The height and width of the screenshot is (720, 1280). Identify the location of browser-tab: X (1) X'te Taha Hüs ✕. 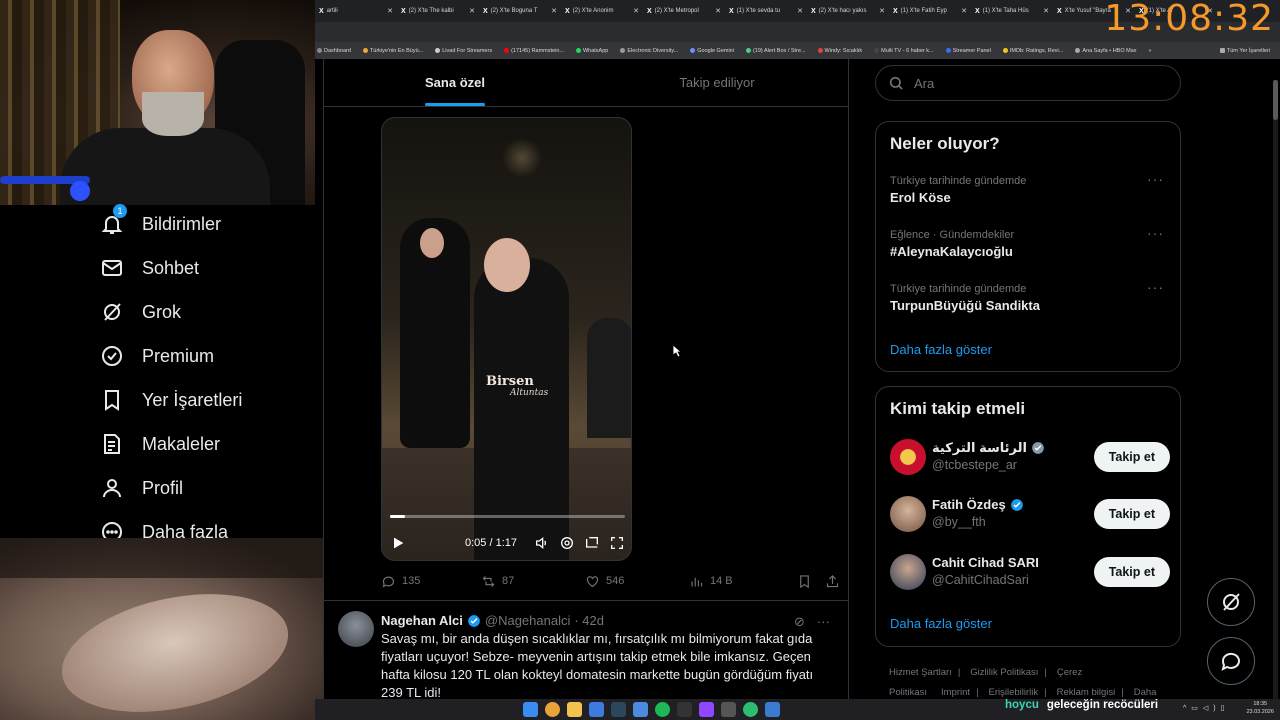
(1012, 11).